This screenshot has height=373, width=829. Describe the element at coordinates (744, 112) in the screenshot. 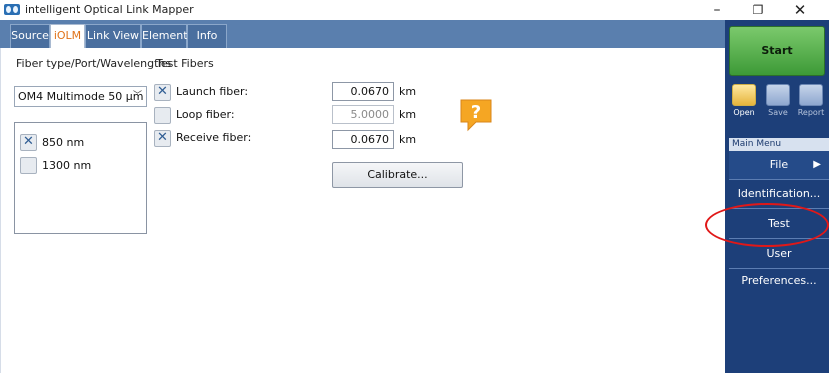

I see `open-label: Open` at that location.